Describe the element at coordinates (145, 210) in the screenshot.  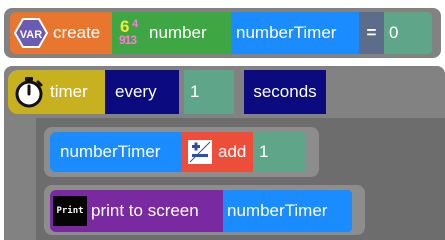
I see `print-label: print to screen` at that location.